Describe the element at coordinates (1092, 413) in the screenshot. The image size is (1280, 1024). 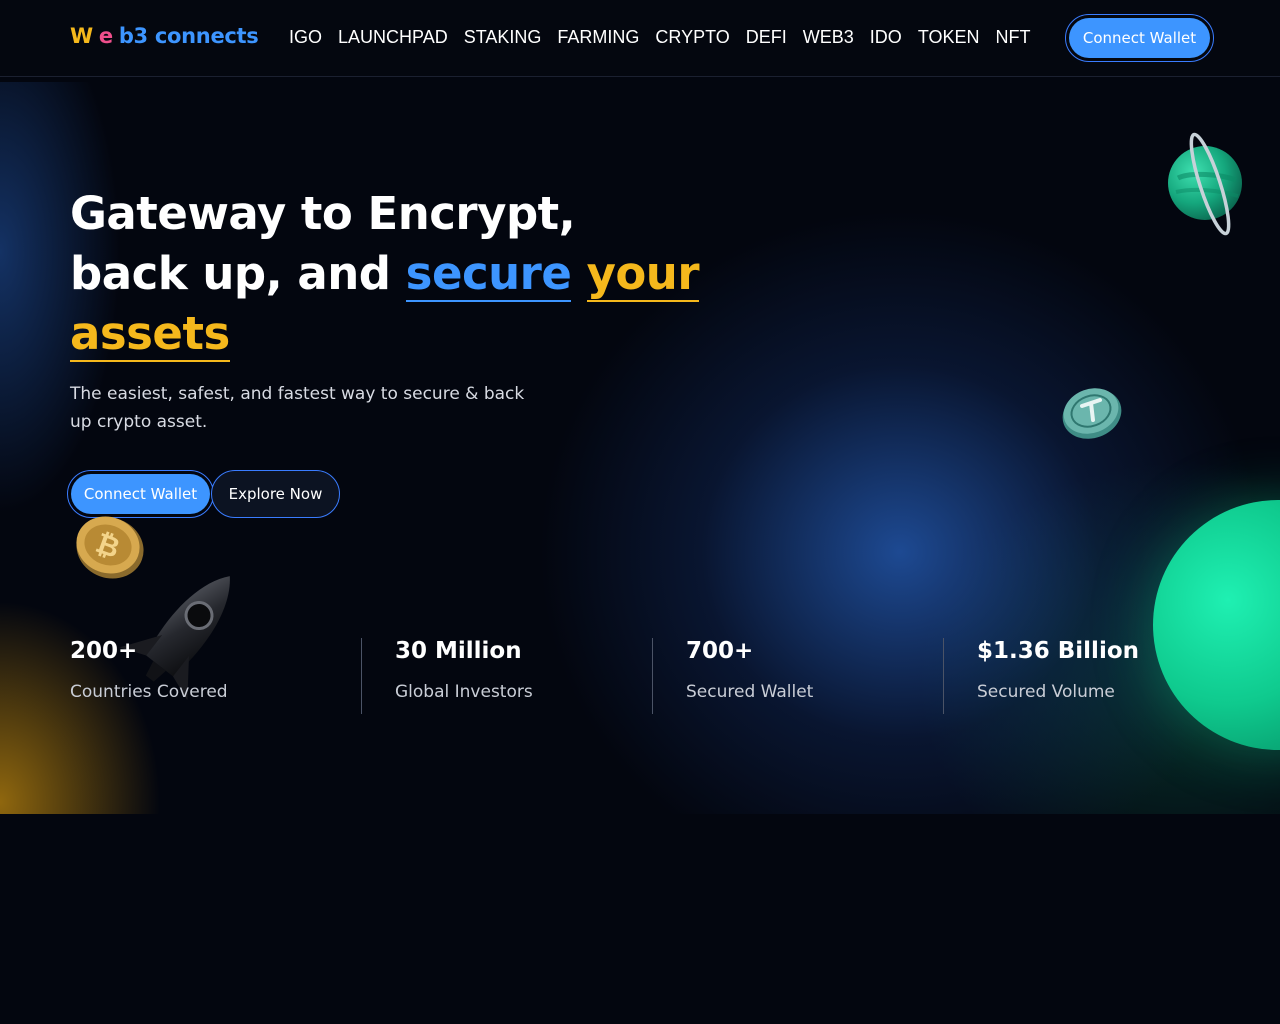
I see `tether-coin-icon` at that location.